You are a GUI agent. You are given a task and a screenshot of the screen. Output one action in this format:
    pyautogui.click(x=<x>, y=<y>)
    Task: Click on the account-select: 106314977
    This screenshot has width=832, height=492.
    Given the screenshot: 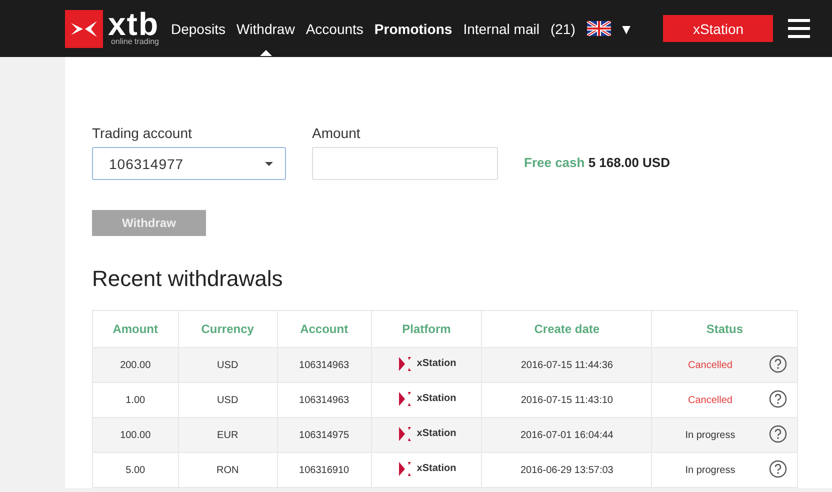 What is the action you would take?
    pyautogui.click(x=189, y=163)
    